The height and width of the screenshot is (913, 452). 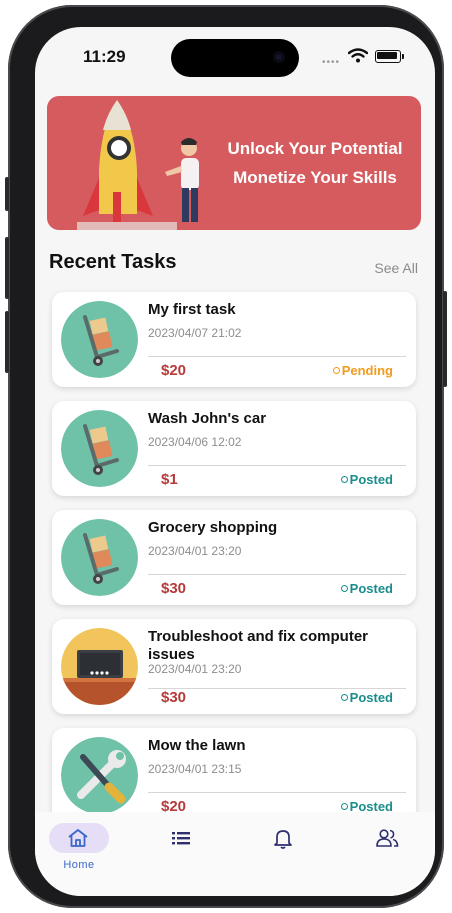 I want to click on home-icon, so click(x=78, y=838).